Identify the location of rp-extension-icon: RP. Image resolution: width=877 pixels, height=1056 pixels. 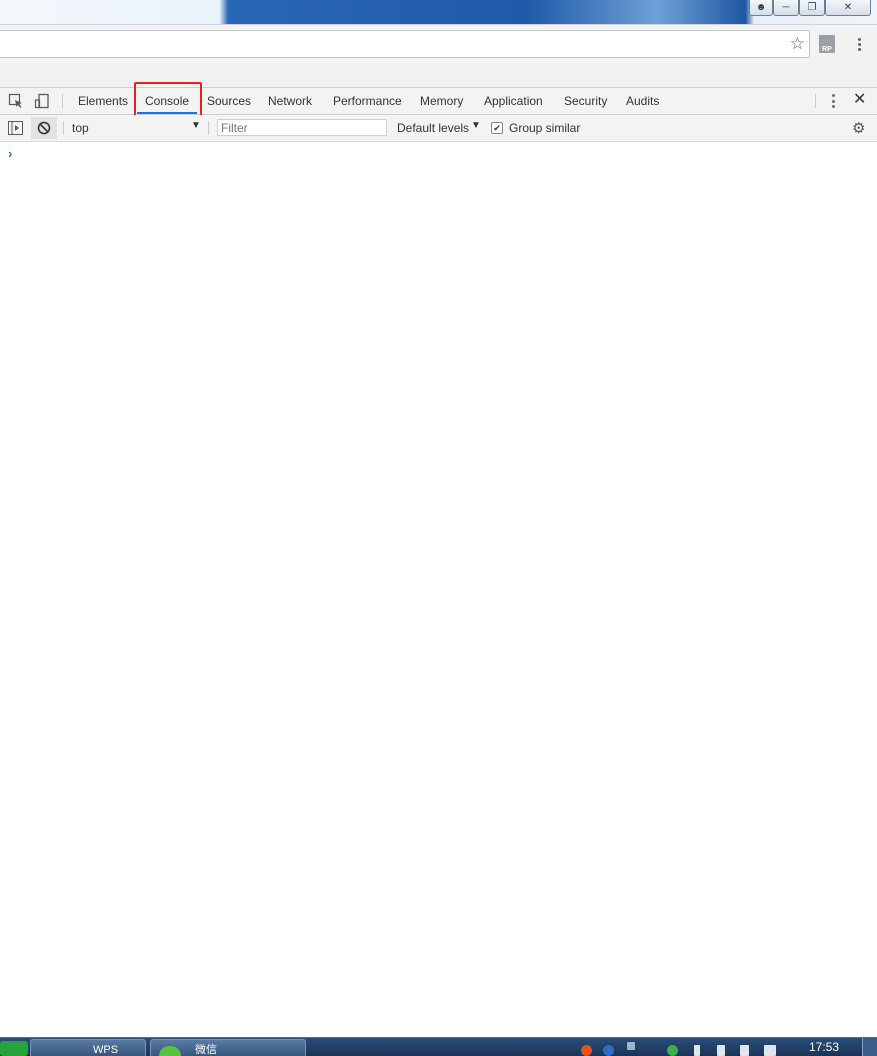
(827, 44).